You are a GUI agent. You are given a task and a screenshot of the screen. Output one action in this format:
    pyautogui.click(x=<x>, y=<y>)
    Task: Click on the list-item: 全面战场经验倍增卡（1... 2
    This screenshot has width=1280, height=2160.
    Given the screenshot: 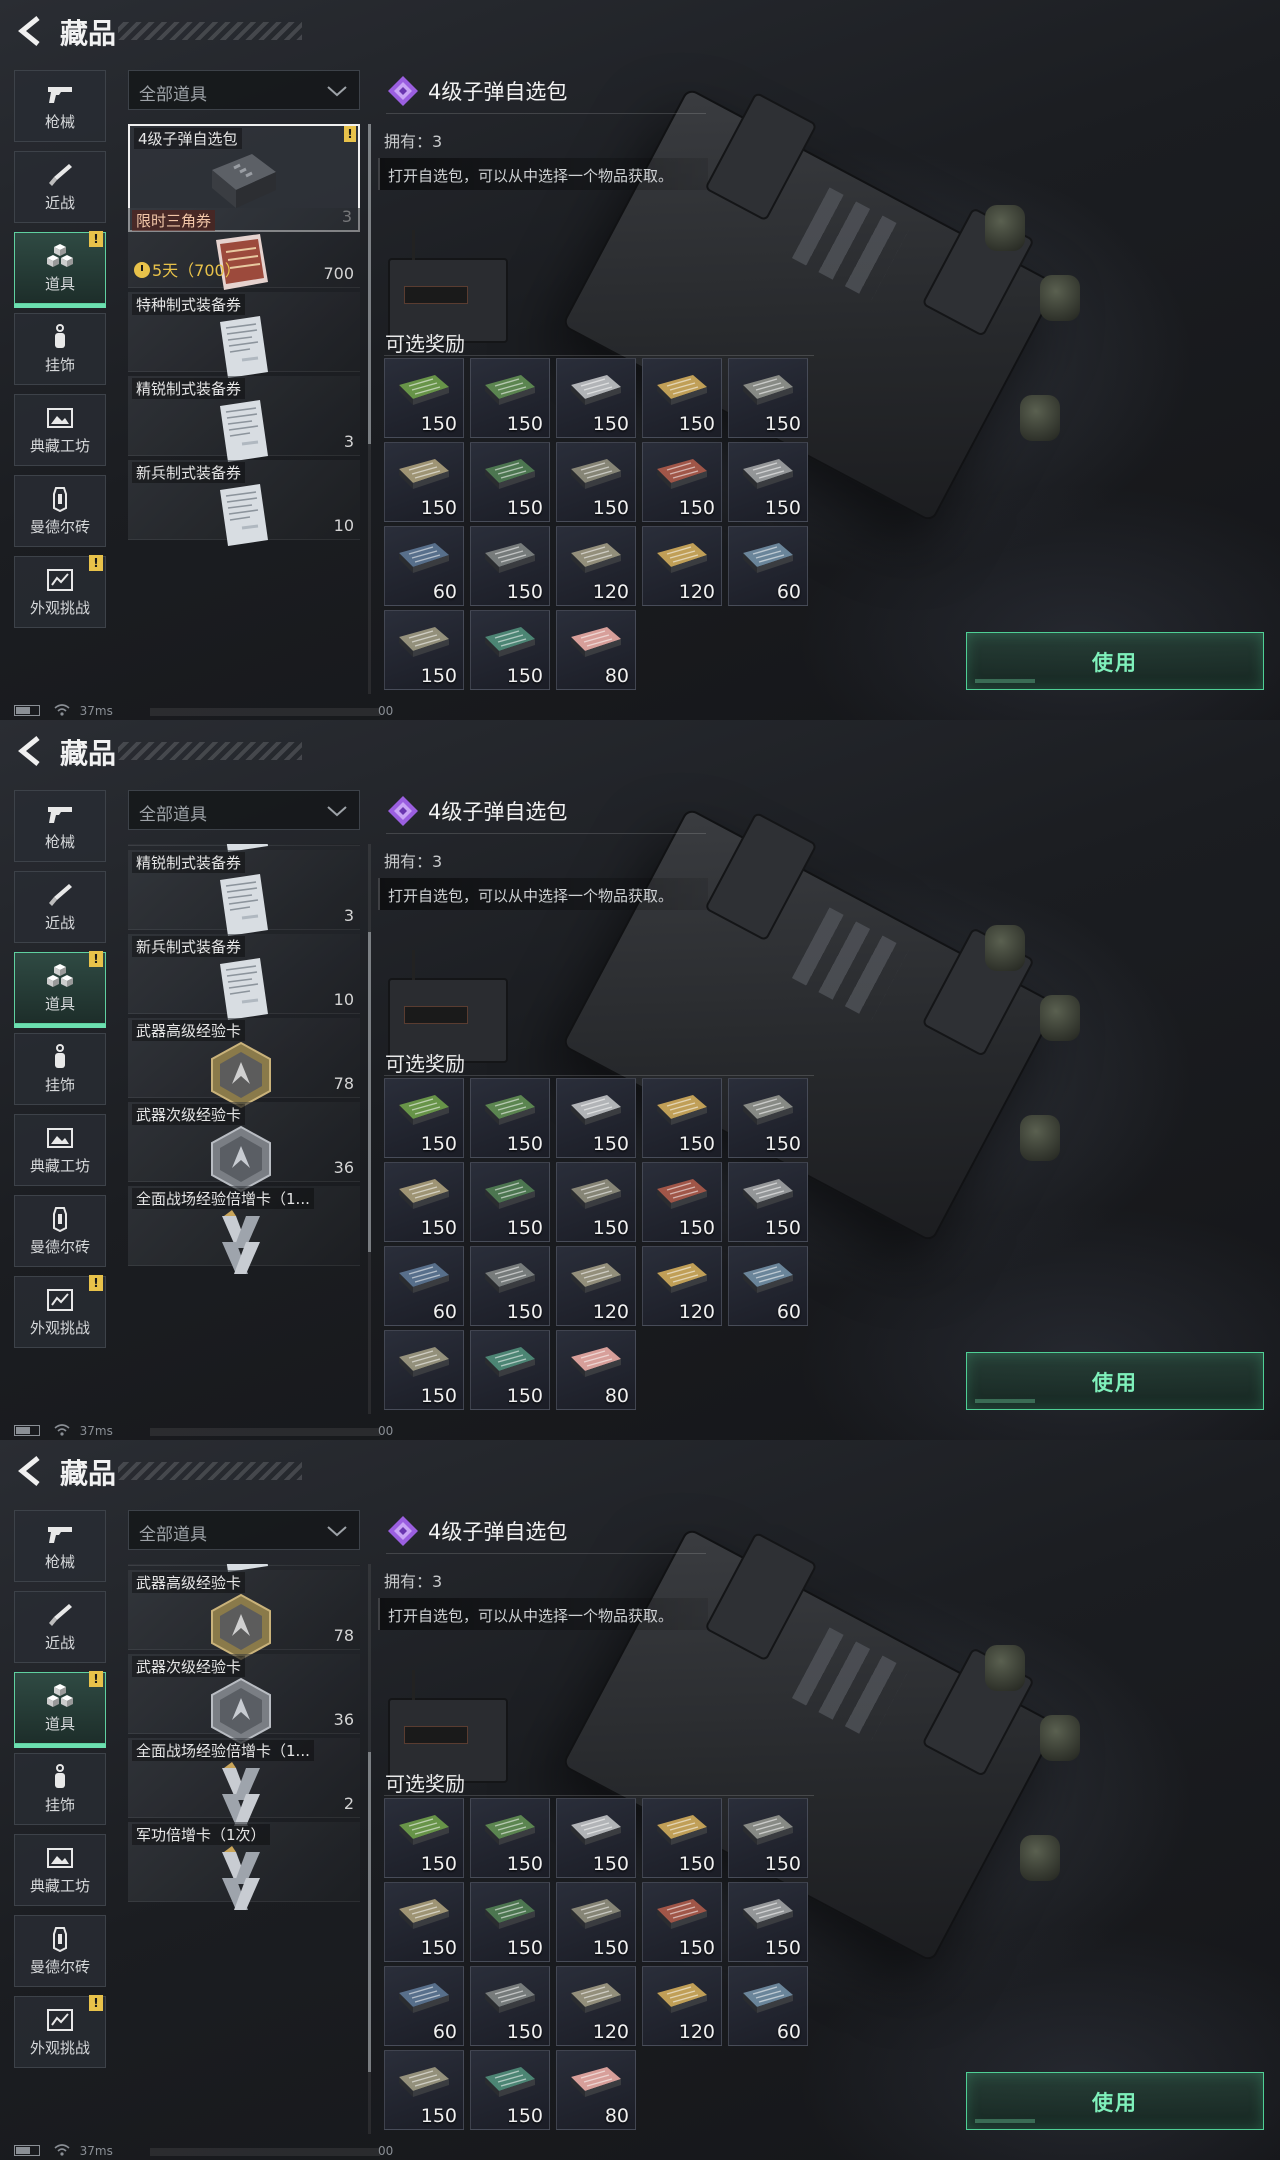 What is the action you would take?
    pyautogui.click(x=244, y=1782)
    